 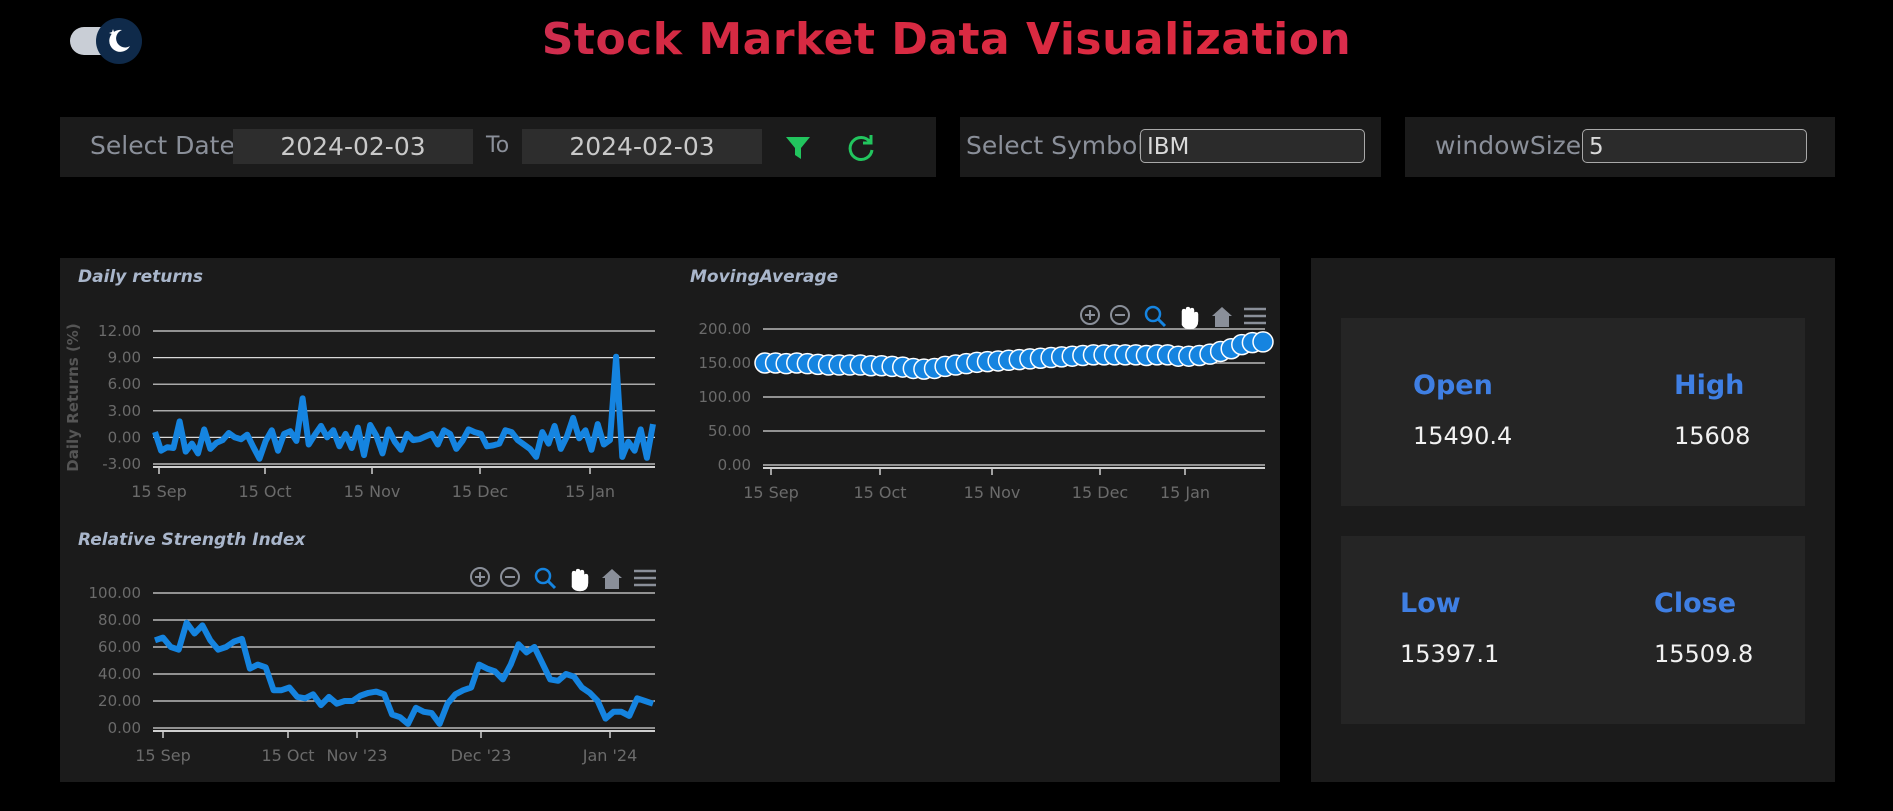 I want to click on high-value: 15608, so click(x=1712, y=436).